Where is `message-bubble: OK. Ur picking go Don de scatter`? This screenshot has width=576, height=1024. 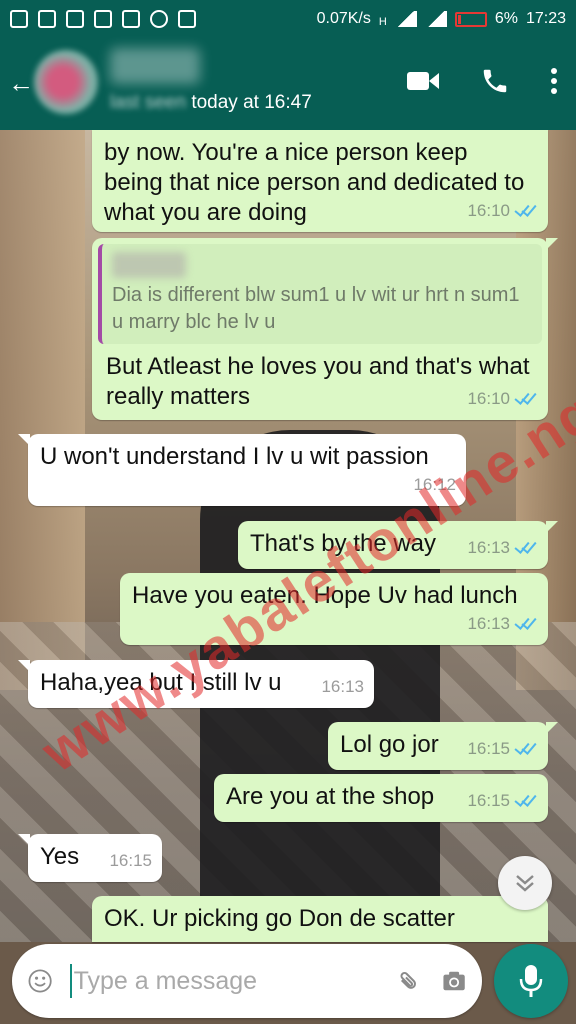
message-bubble: OK. Ur picking go Don de scatter is located at coordinates (320, 919).